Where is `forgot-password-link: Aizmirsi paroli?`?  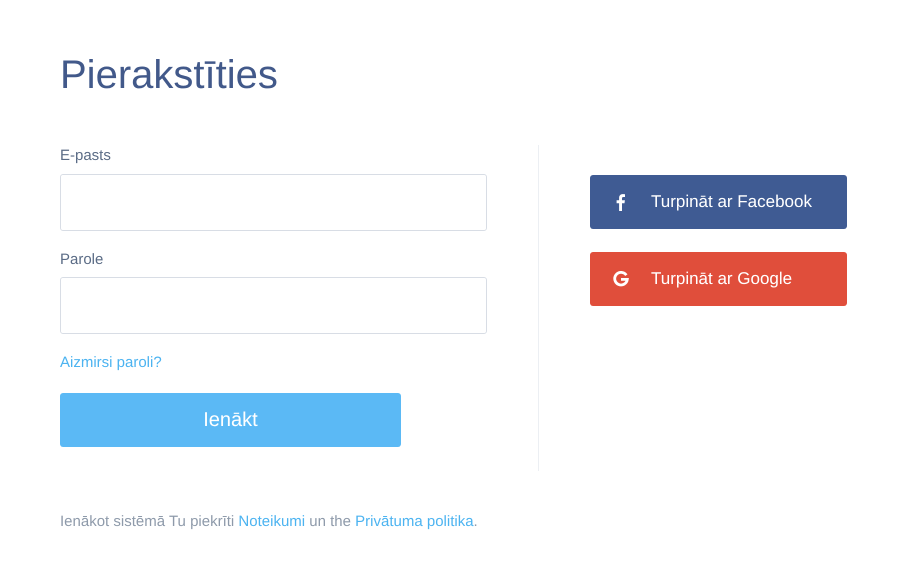 forgot-password-link: Aizmirsi paroli? is located at coordinates (111, 363).